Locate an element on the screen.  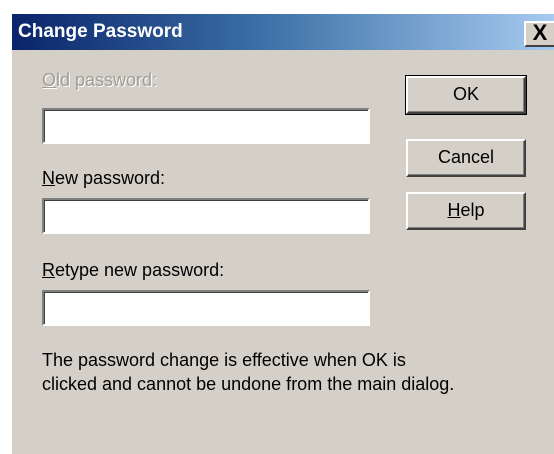
new-password-field is located at coordinates (206, 216).